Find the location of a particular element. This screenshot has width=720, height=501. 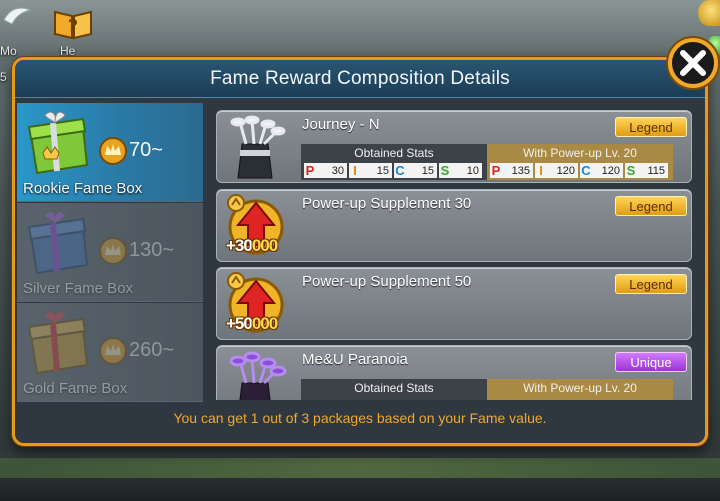

list-item-power-up-supplement-50: +50000 Power-up Supplement 50 Legend is located at coordinates (454, 303).